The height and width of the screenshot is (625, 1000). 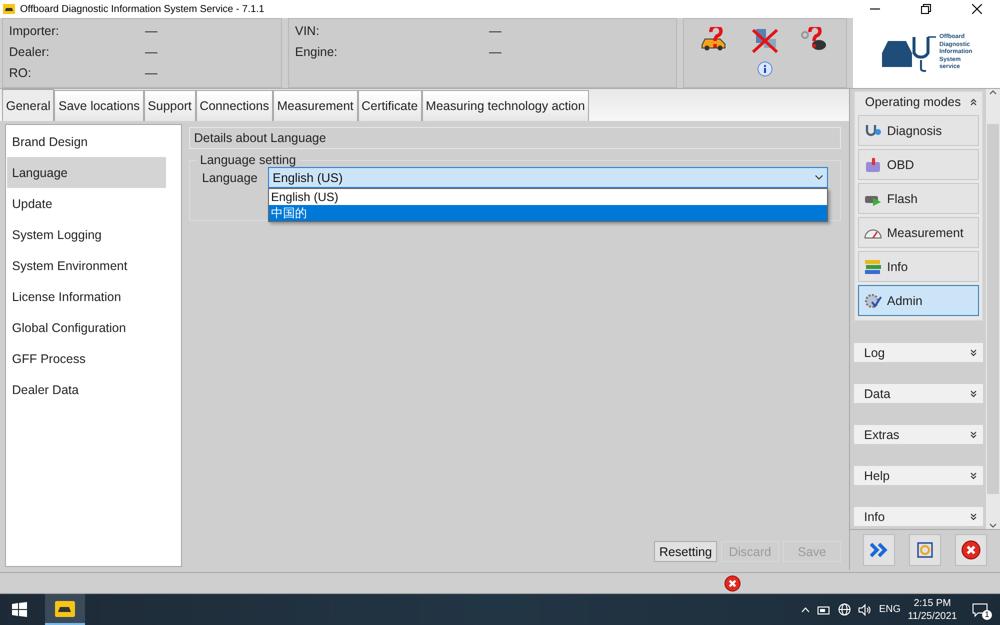 What do you see at coordinates (548, 213) in the screenshot?
I see `dropdown-option: 中国的` at bounding box center [548, 213].